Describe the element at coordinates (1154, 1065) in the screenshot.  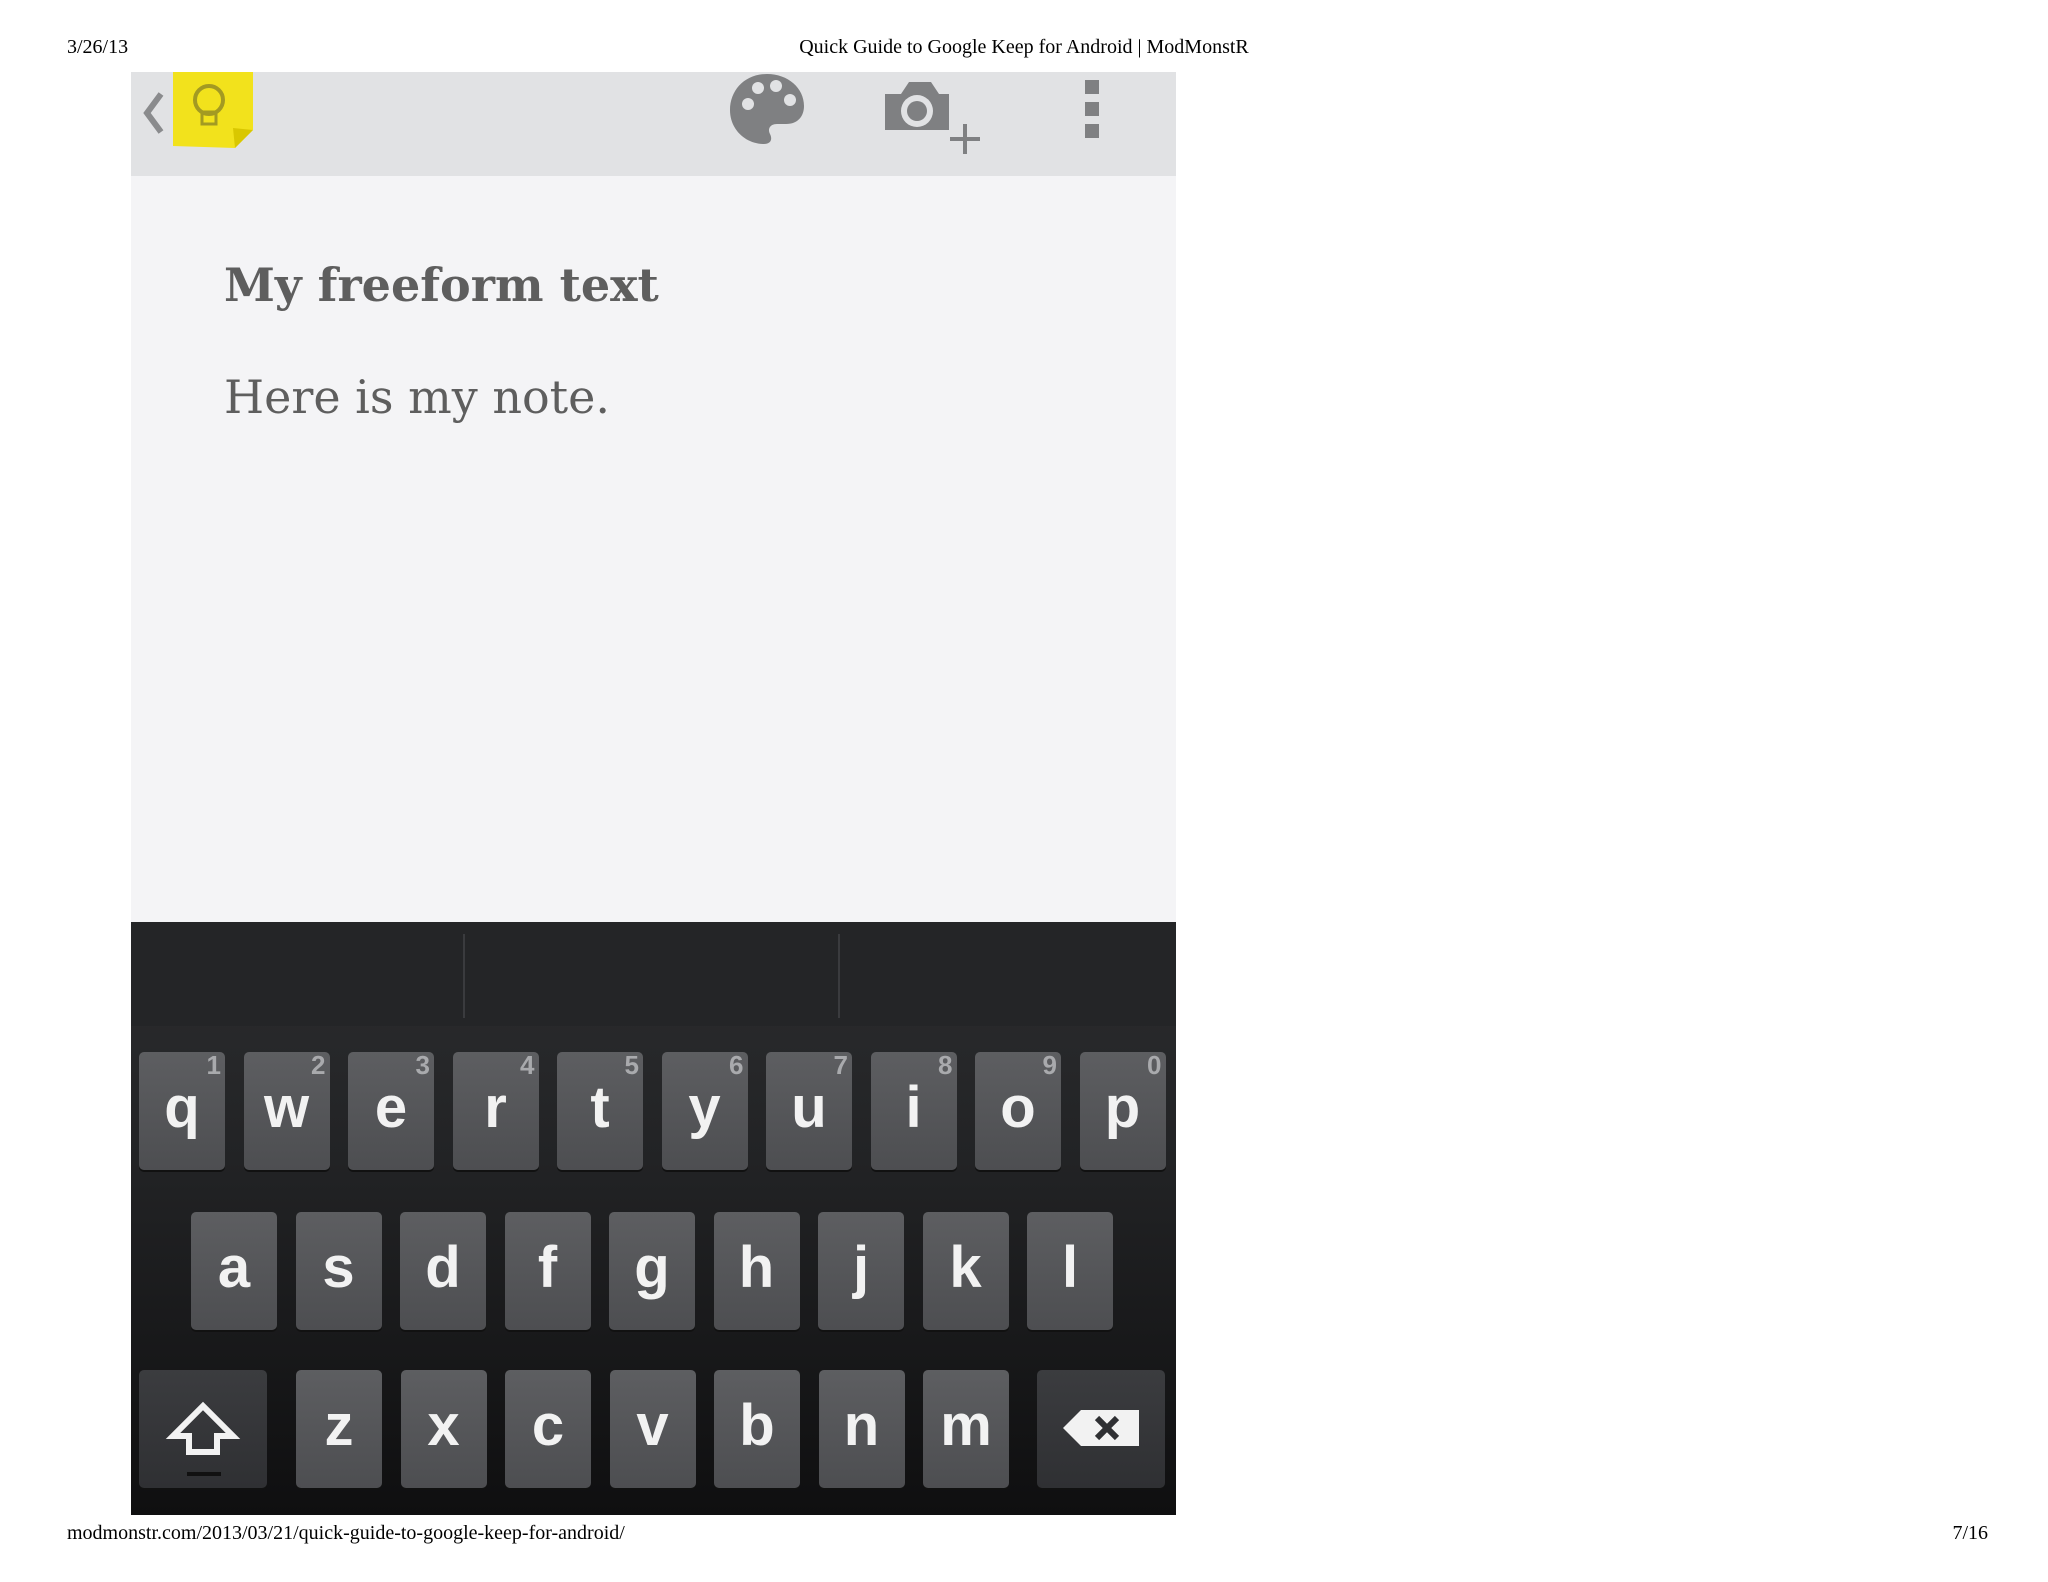
I see `key-hint: 0` at that location.